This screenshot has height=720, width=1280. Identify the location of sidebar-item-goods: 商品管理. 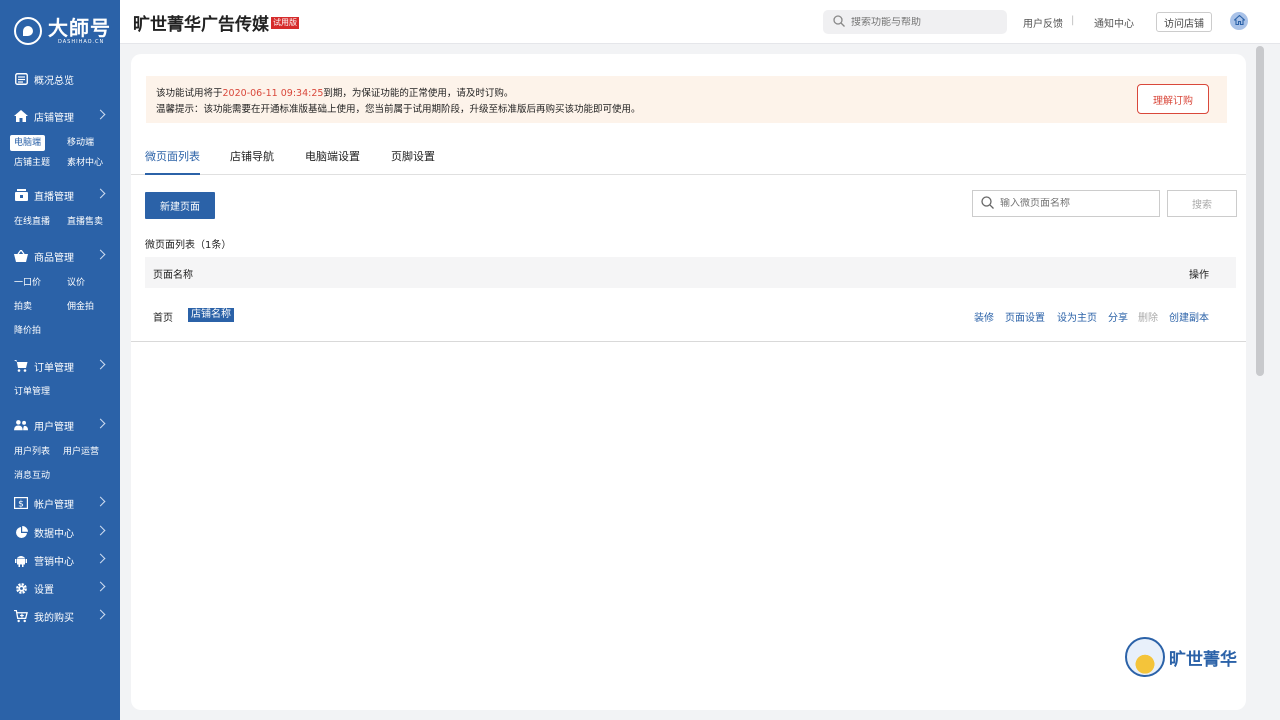
(60, 256).